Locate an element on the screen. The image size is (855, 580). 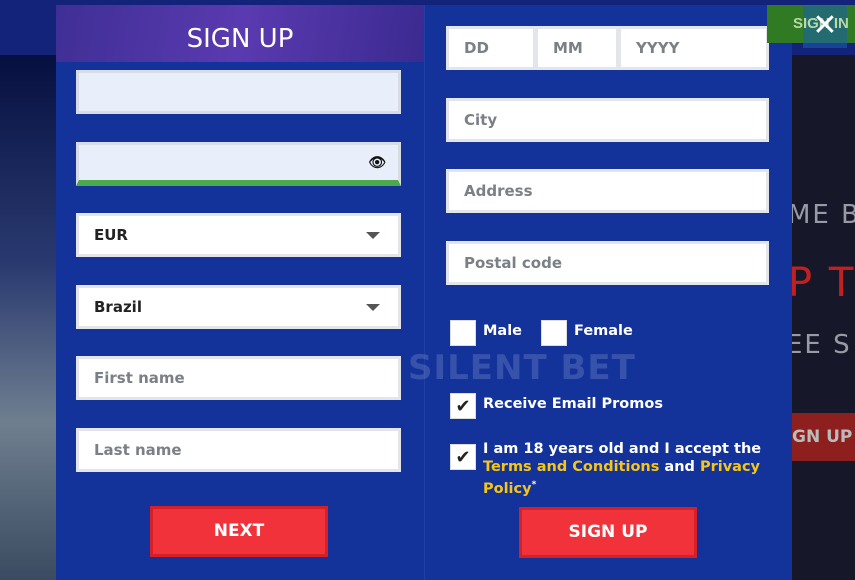
birth-year-input: YYYY is located at coordinates (693, 48).